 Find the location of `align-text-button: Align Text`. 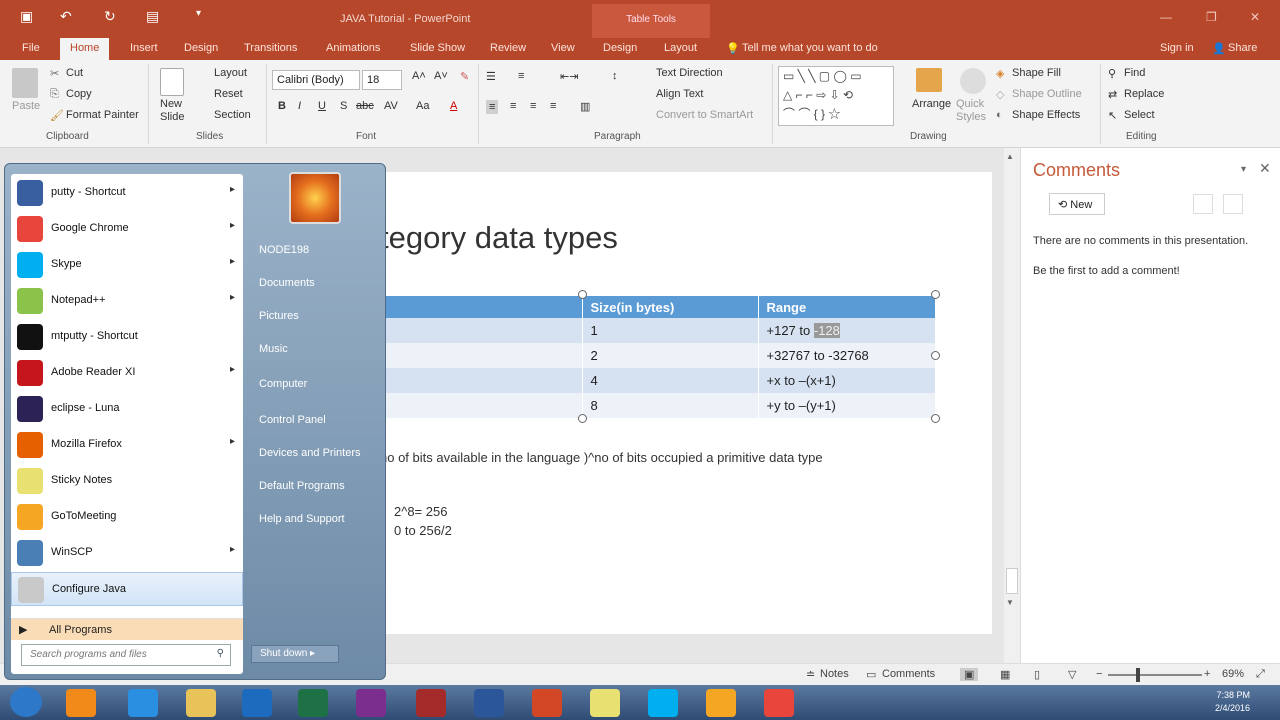

align-text-button: Align Text is located at coordinates (680, 94).